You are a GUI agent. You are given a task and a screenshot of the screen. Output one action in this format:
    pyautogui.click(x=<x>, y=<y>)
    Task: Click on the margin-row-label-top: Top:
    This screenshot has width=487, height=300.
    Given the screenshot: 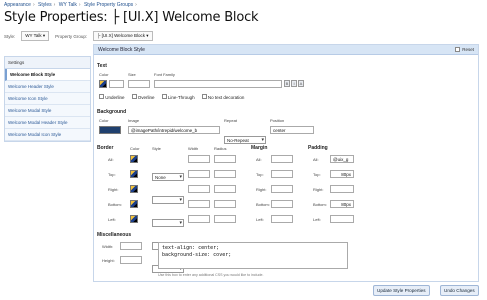 What is the action you would take?
    pyautogui.click(x=260, y=174)
    